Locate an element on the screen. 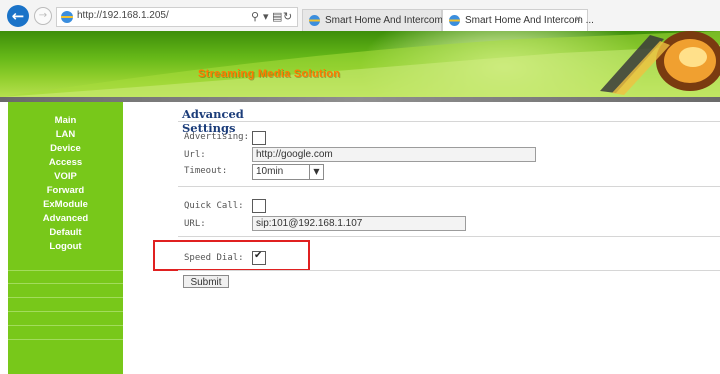 Image resolution: width=720 pixels, height=374 pixels. banner-title: Streaming Media Solution is located at coordinates (269, 74).